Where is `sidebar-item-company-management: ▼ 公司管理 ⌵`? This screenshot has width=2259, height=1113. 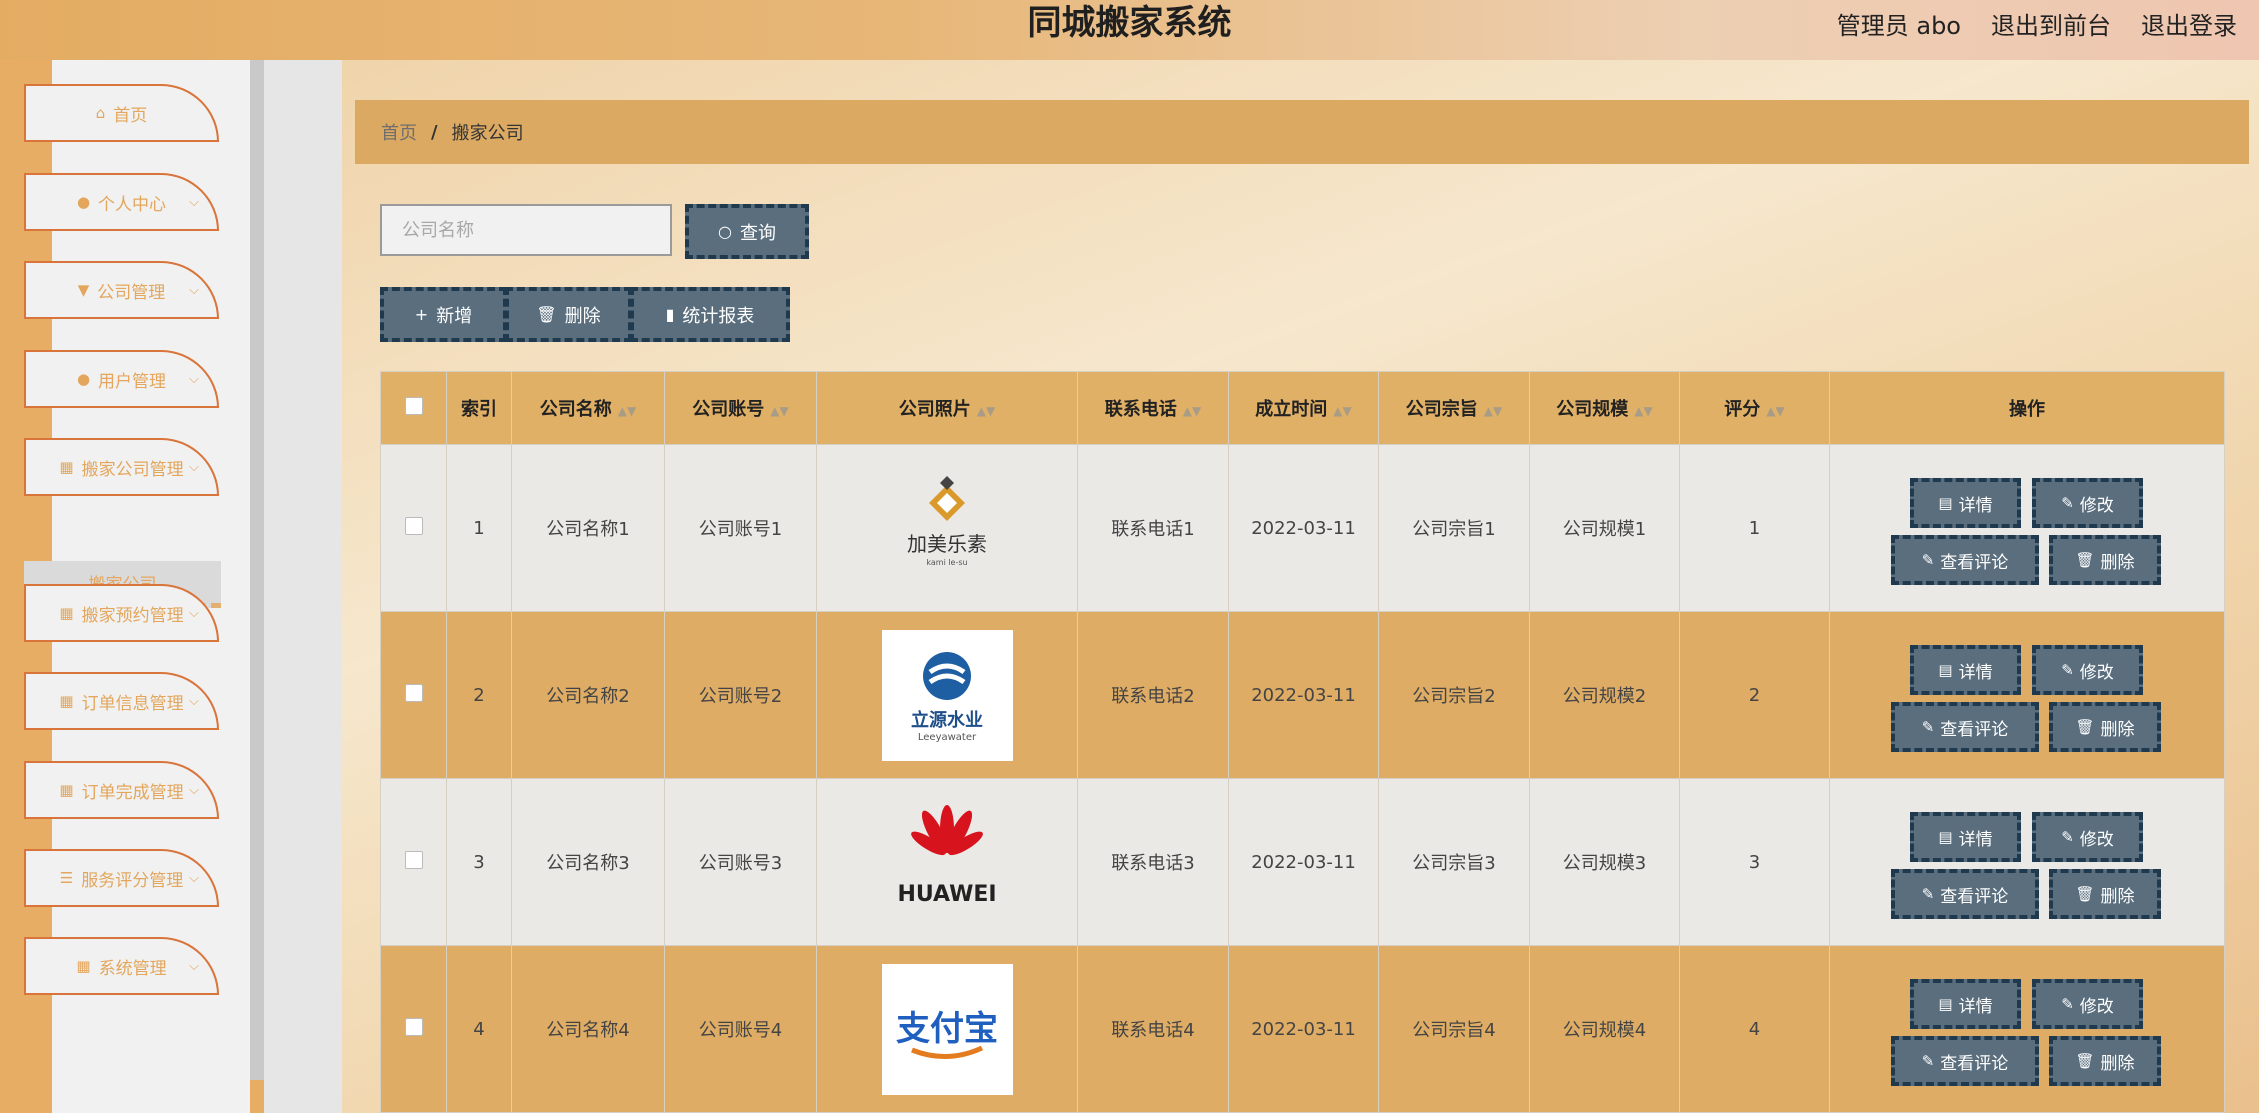 sidebar-item-company-management: ▼ 公司管理 ⌵ is located at coordinates (121, 290).